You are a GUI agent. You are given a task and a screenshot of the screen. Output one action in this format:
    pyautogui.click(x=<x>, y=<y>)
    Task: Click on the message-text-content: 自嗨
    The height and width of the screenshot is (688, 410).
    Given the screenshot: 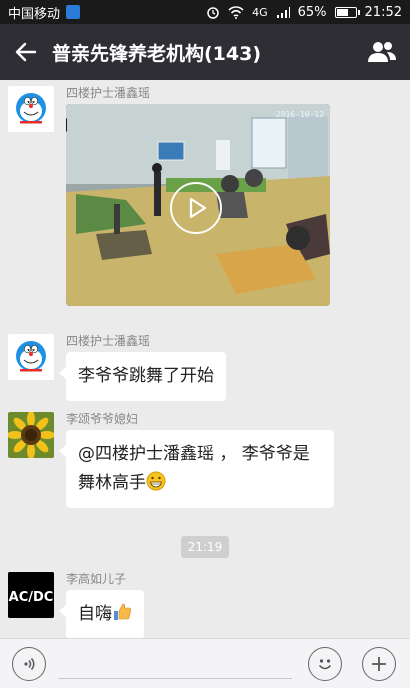 What is the action you would take?
    pyautogui.click(x=95, y=614)
    